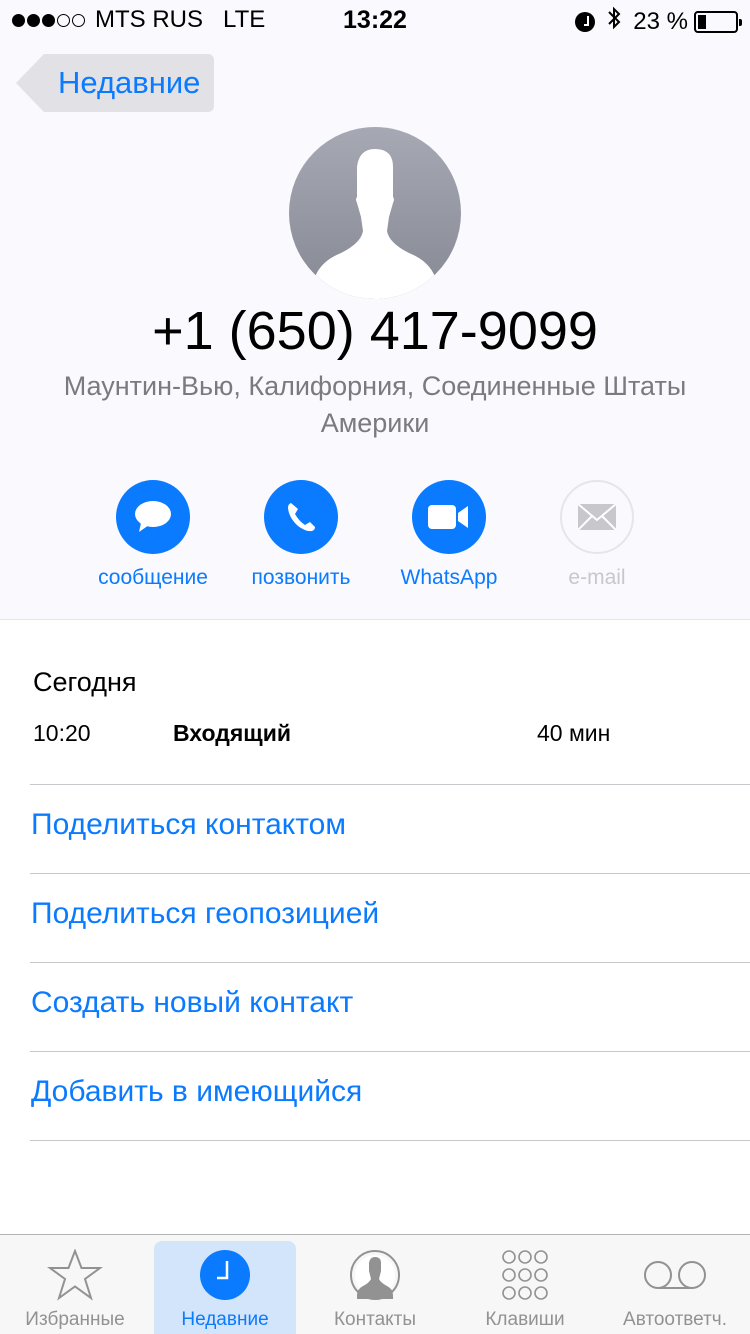 The width and height of the screenshot is (750, 1334). What do you see at coordinates (702, 21) in the screenshot?
I see `battery-level-fill` at bounding box center [702, 21].